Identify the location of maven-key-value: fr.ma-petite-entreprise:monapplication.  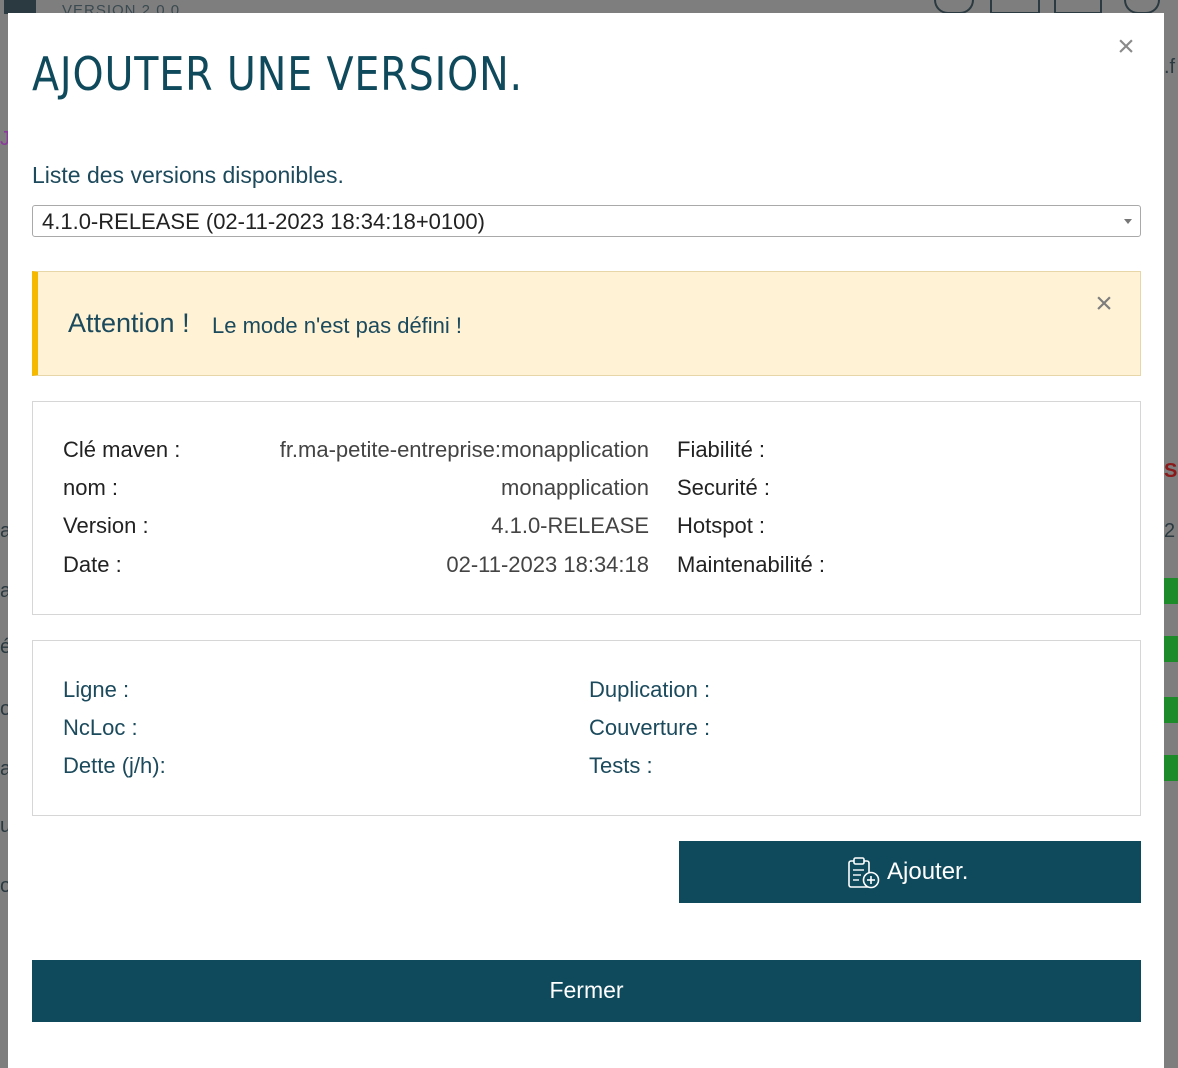
(464, 449).